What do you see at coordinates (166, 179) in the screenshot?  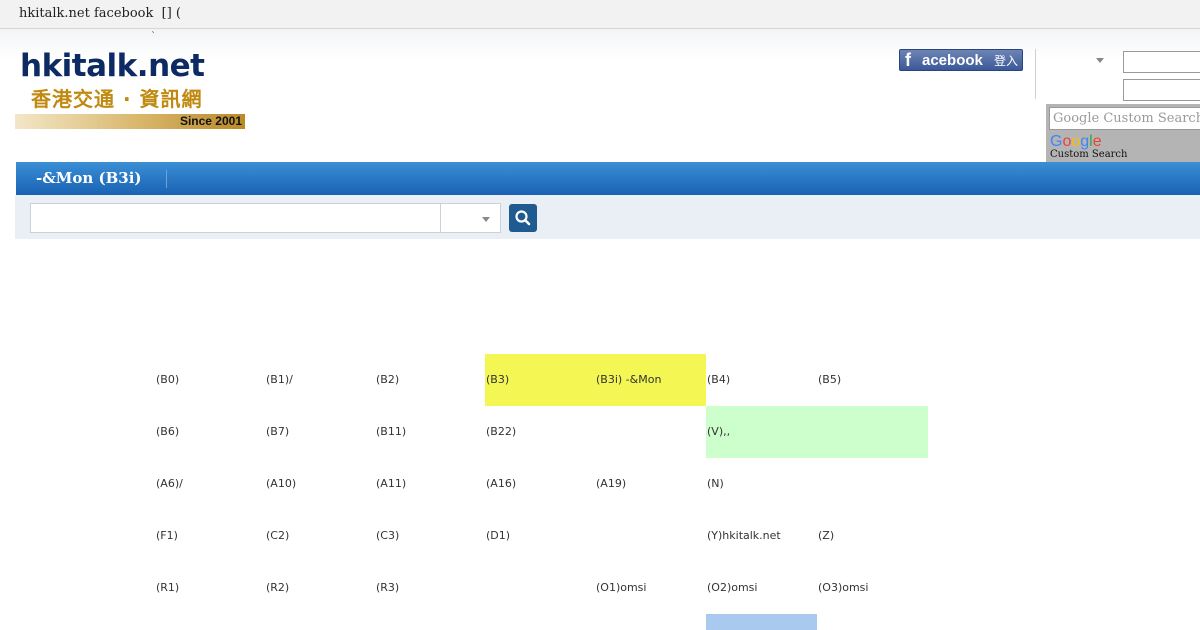 I see `nav-divider` at bounding box center [166, 179].